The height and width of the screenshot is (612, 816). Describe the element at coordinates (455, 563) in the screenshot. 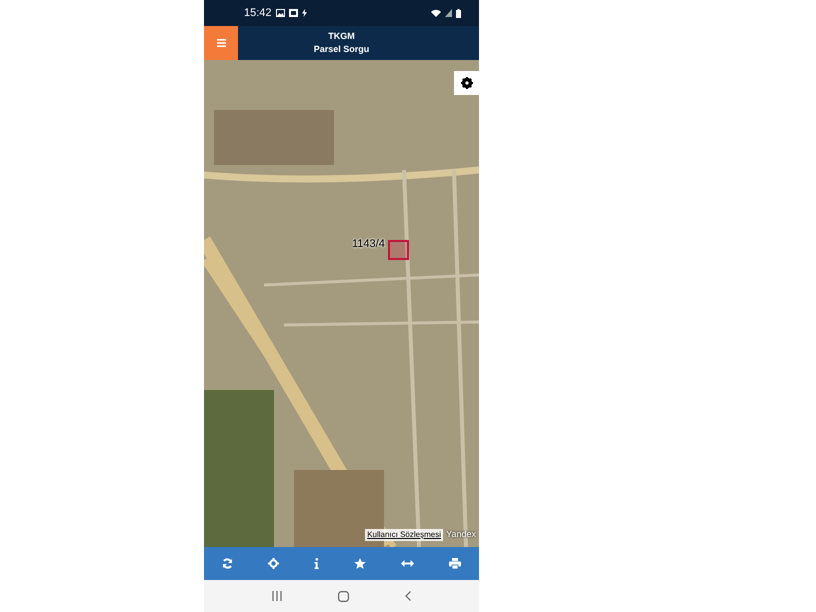

I see `printer-icon` at that location.